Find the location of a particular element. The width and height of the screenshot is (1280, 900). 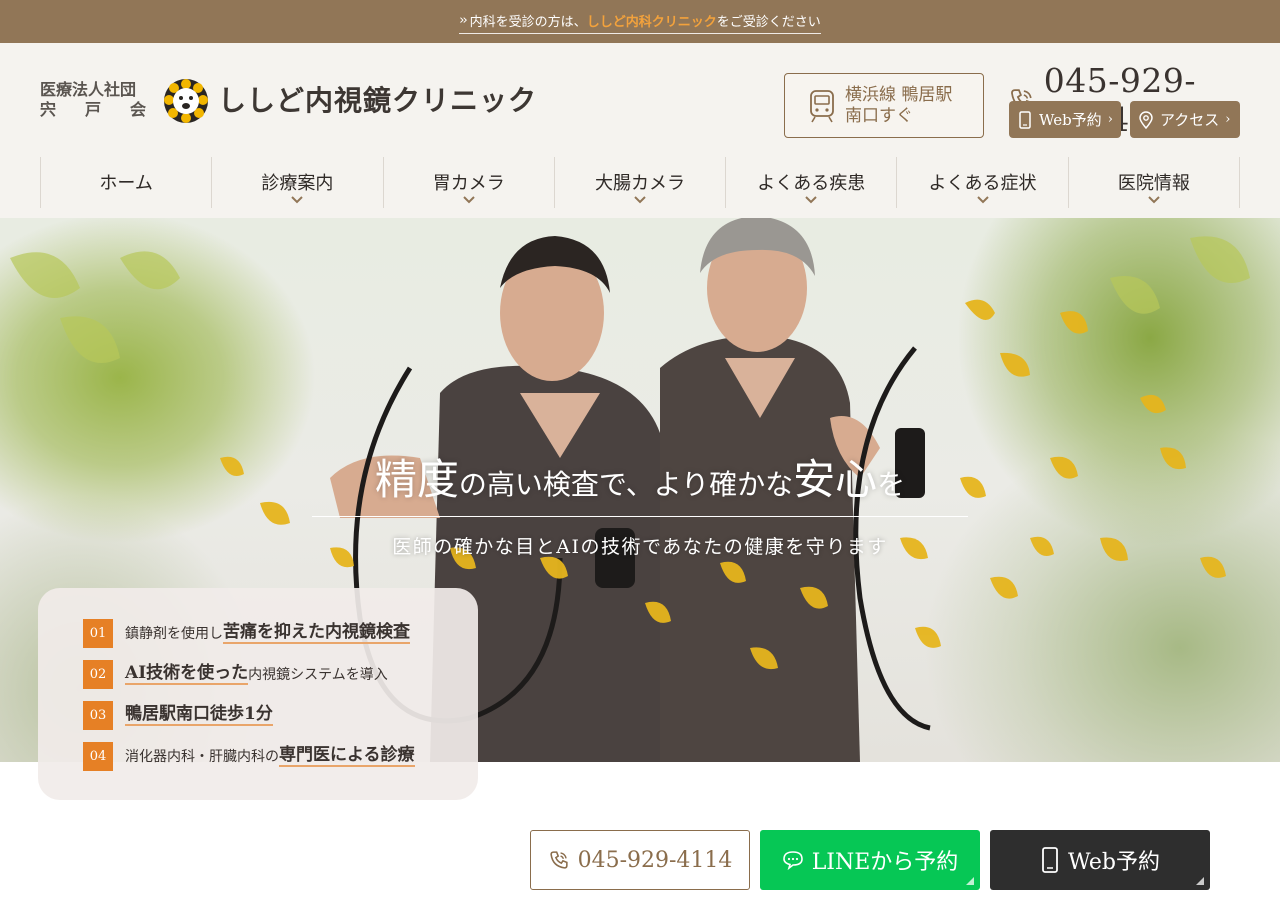

feature-number-badge: 04 is located at coordinates (98, 756).